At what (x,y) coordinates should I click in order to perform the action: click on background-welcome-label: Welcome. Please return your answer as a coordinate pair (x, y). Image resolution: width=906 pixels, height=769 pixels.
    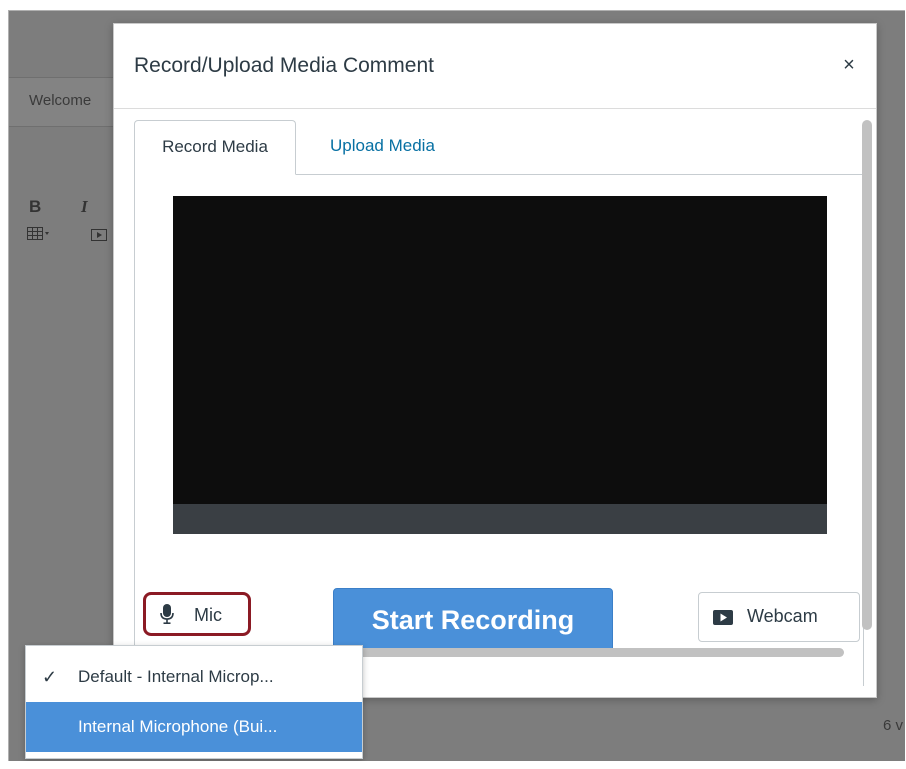
    Looking at the image, I should click on (60, 100).